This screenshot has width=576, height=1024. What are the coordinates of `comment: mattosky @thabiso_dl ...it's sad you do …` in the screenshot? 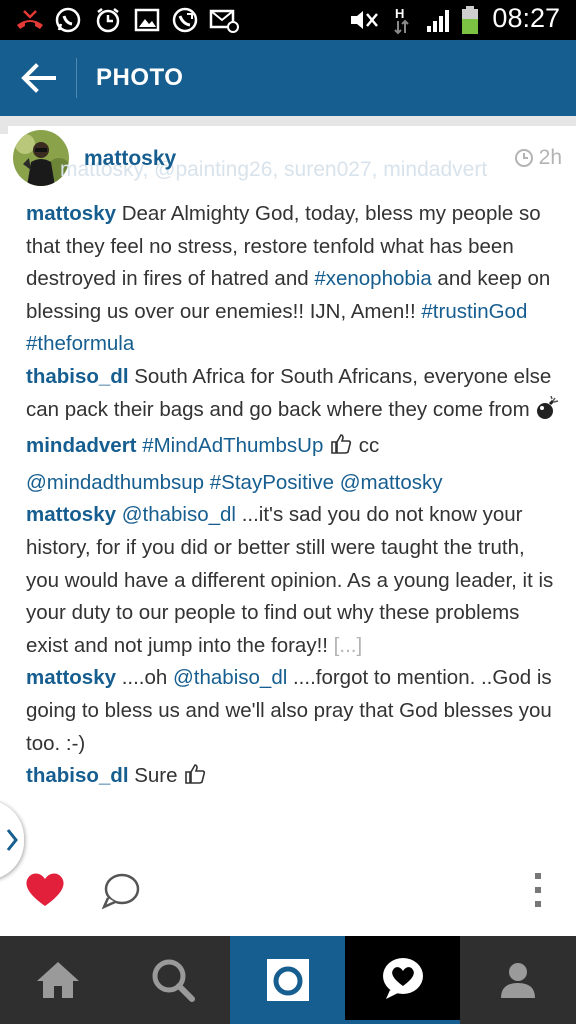 It's located at (293, 580).